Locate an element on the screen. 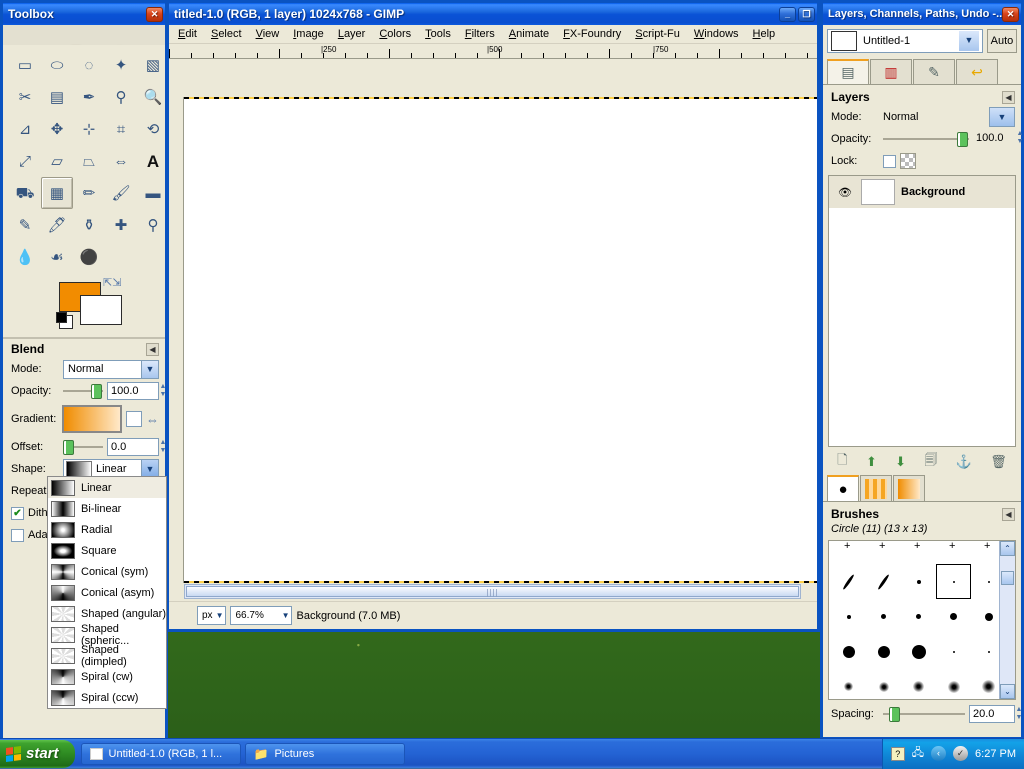 The image size is (1024, 769). shear-tool: ▱ is located at coordinates (57, 161).